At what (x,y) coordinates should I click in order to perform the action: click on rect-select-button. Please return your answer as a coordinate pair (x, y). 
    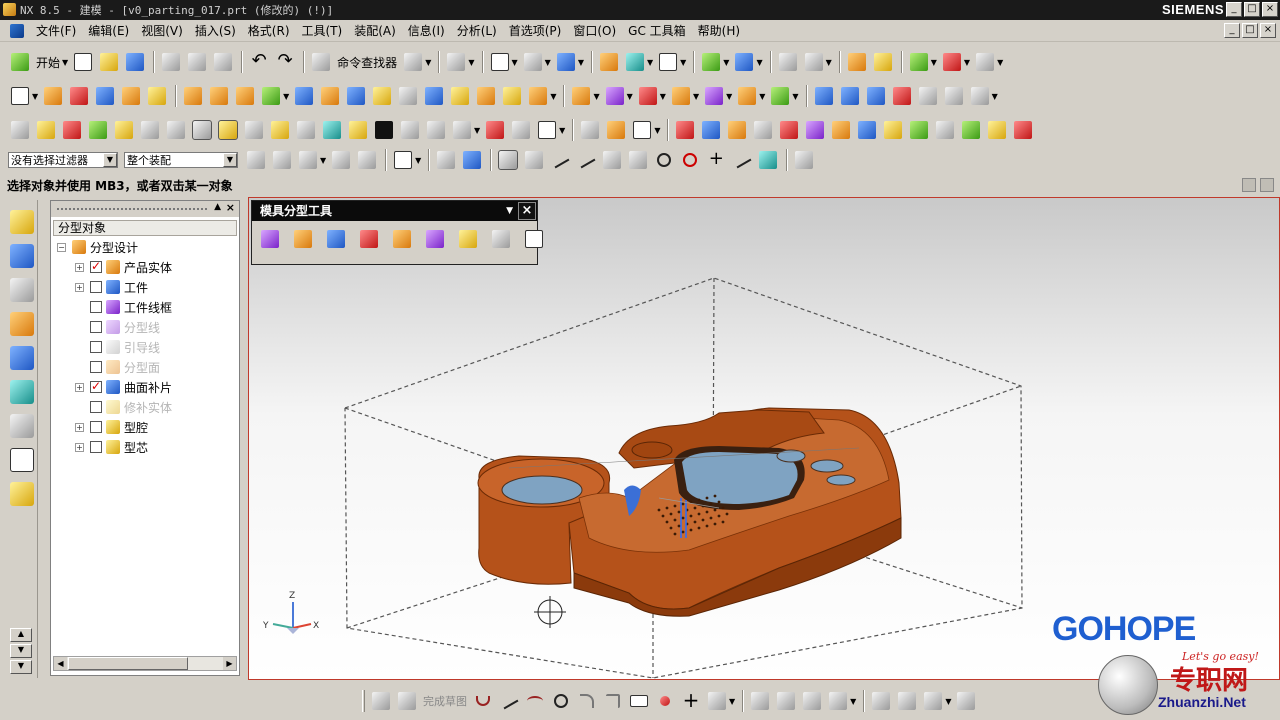
    Looking at the image, I should click on (403, 160).